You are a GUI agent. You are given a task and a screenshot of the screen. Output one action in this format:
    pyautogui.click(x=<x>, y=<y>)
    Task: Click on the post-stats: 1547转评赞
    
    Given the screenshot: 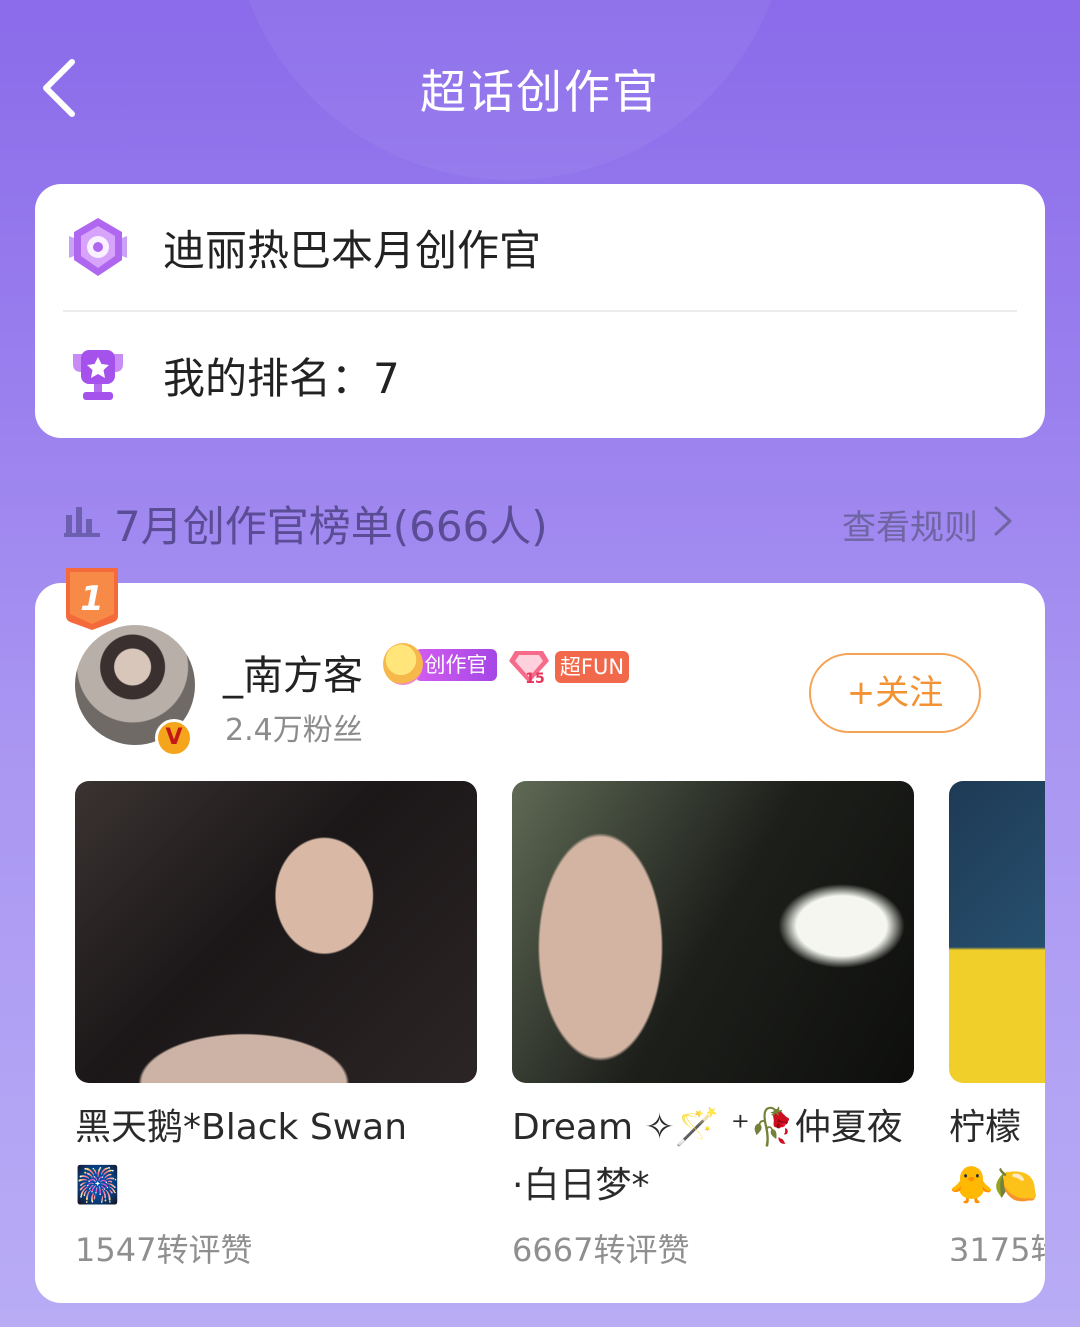 What is the action you would take?
    pyautogui.click(x=164, y=1250)
    